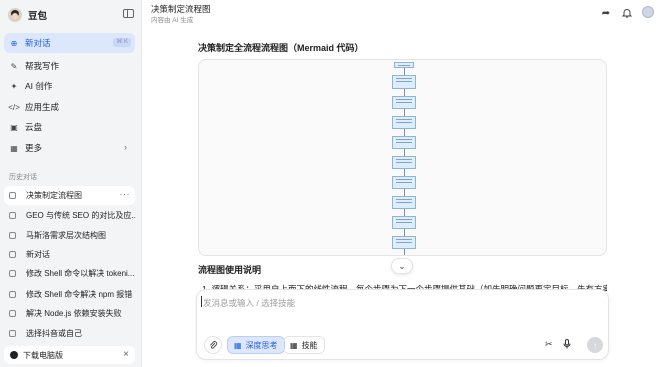 The height and width of the screenshot is (367, 660). What do you see at coordinates (42, 66) in the screenshot?
I see `nav-label: 帮我写作` at bounding box center [42, 66].